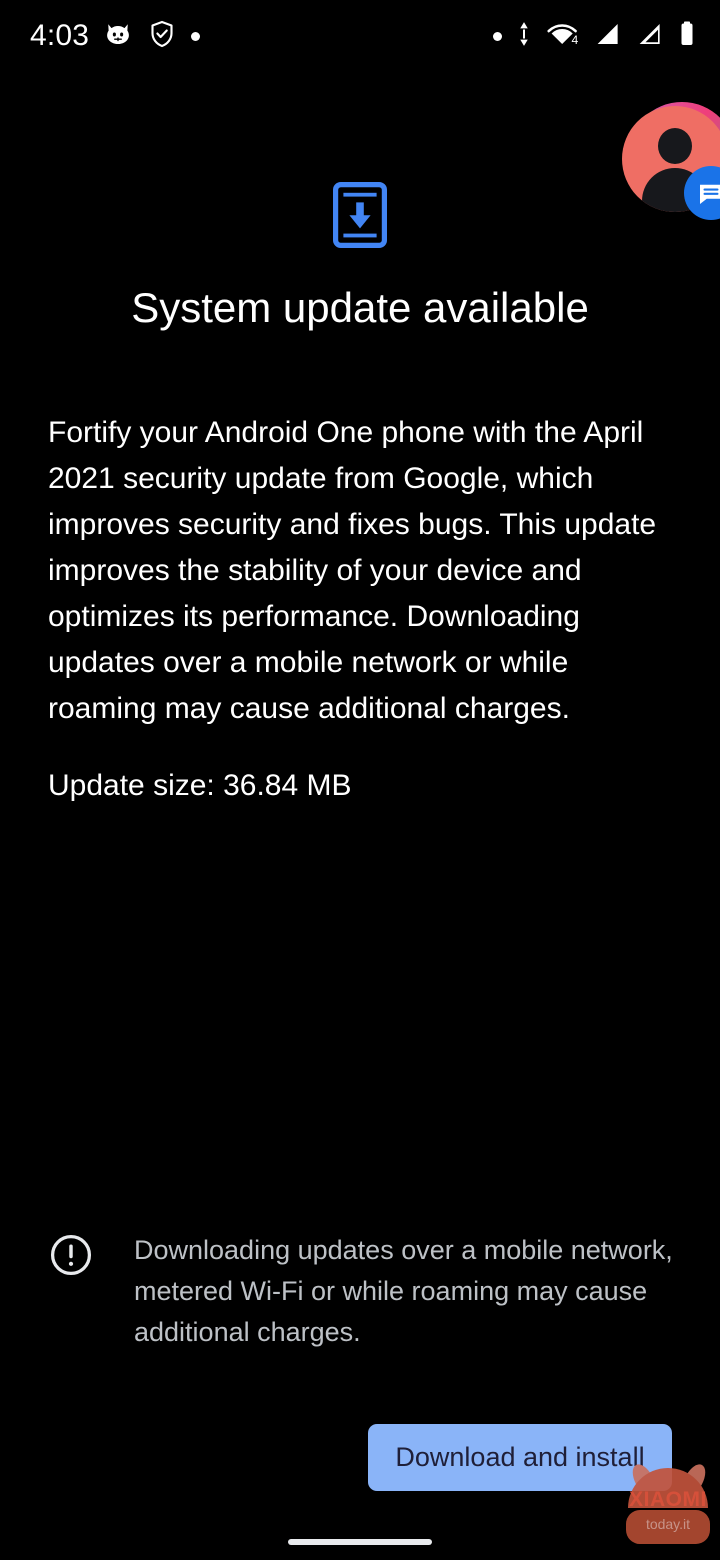 The width and height of the screenshot is (720, 1560). I want to click on page-title: System update available, so click(360, 307).